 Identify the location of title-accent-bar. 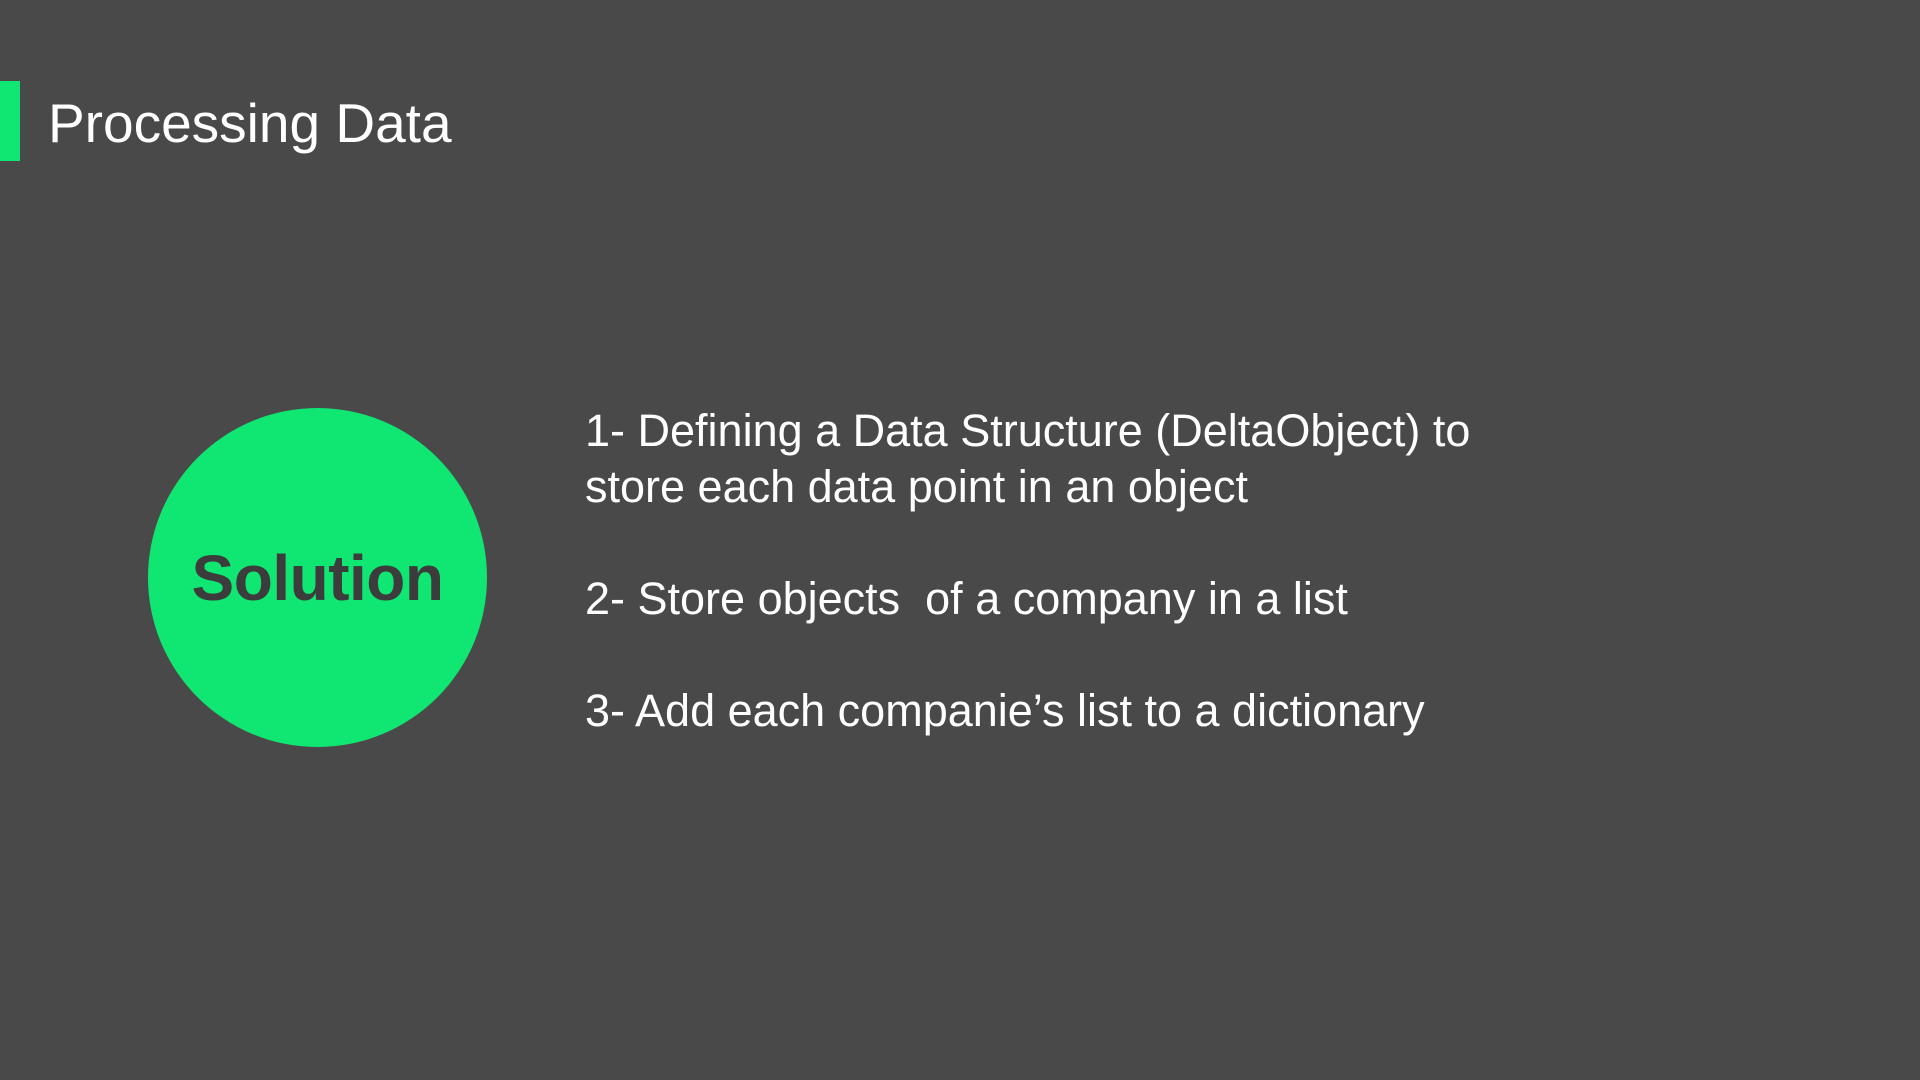
(10, 121).